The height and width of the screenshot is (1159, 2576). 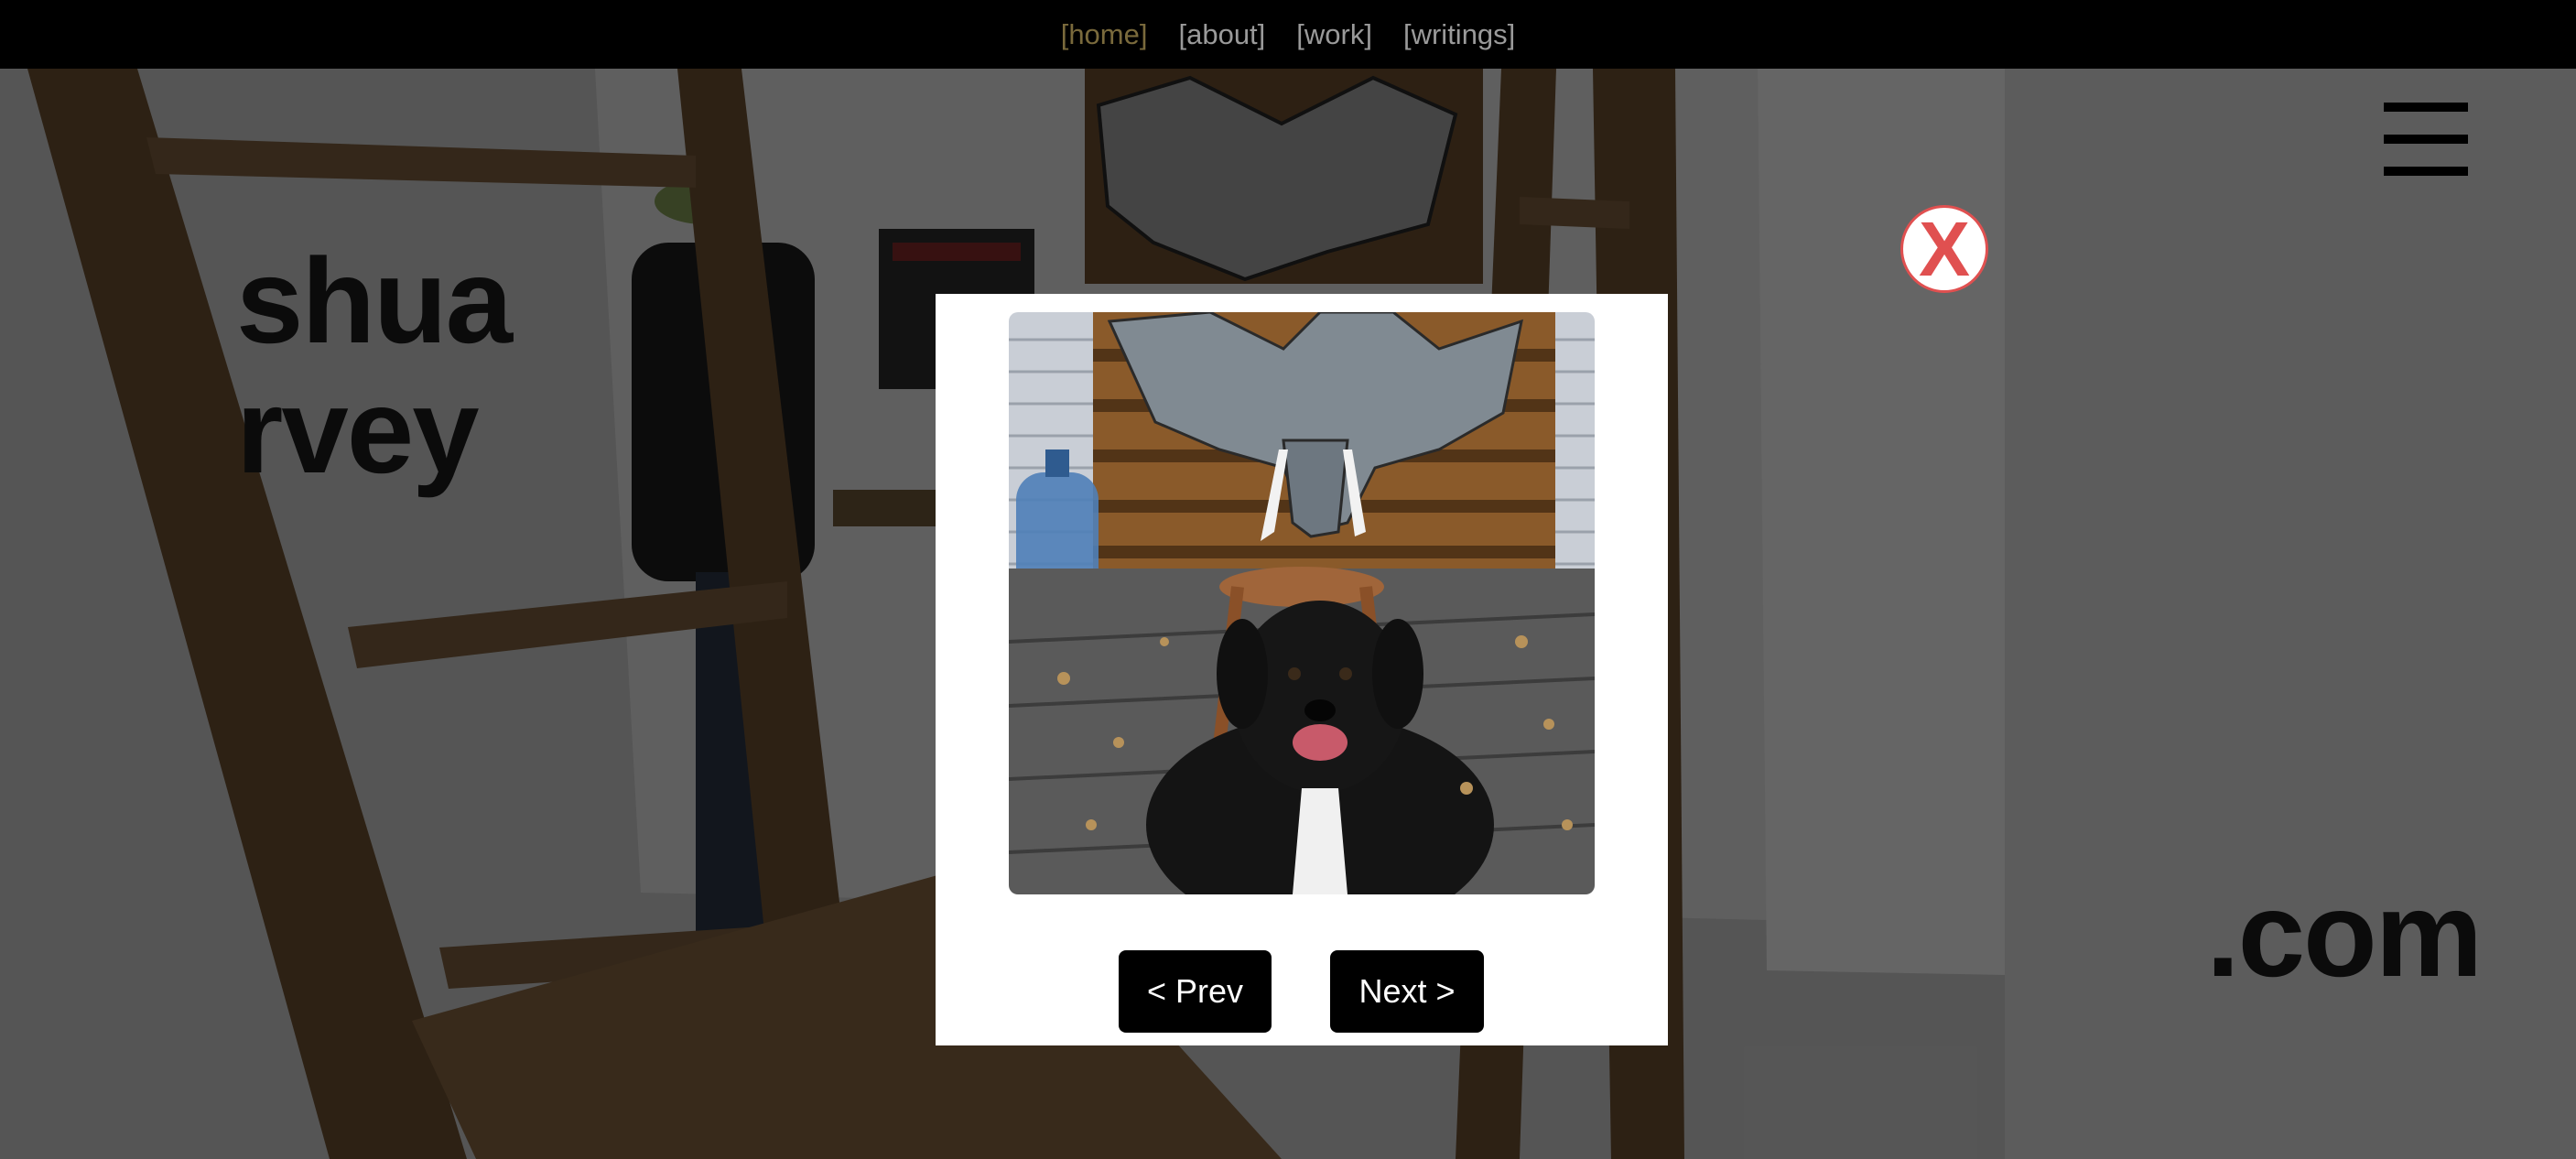 What do you see at coordinates (1288, 34) in the screenshot?
I see `top-nav: [home] [about] [work] [writings]` at bounding box center [1288, 34].